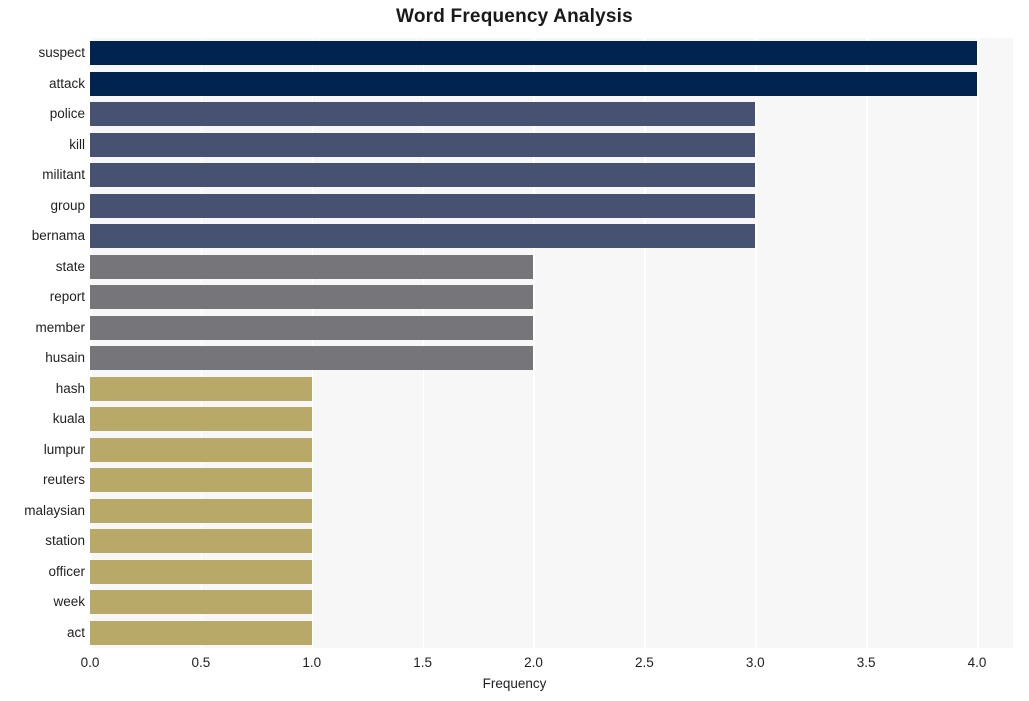 The width and height of the screenshot is (1029, 701). I want to click on bar-husain, so click(312, 358).